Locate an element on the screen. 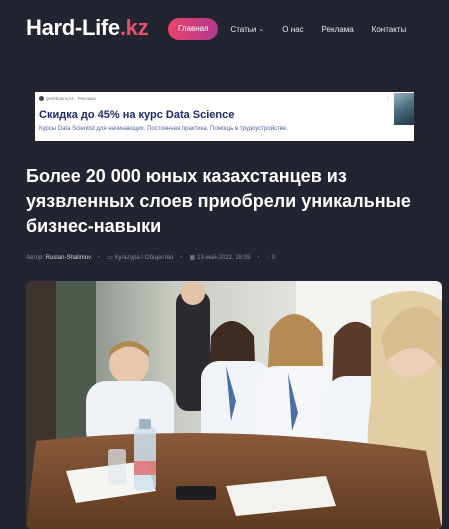 The height and width of the screenshot is (529, 449). folder-icon: ▭ is located at coordinates (110, 258).